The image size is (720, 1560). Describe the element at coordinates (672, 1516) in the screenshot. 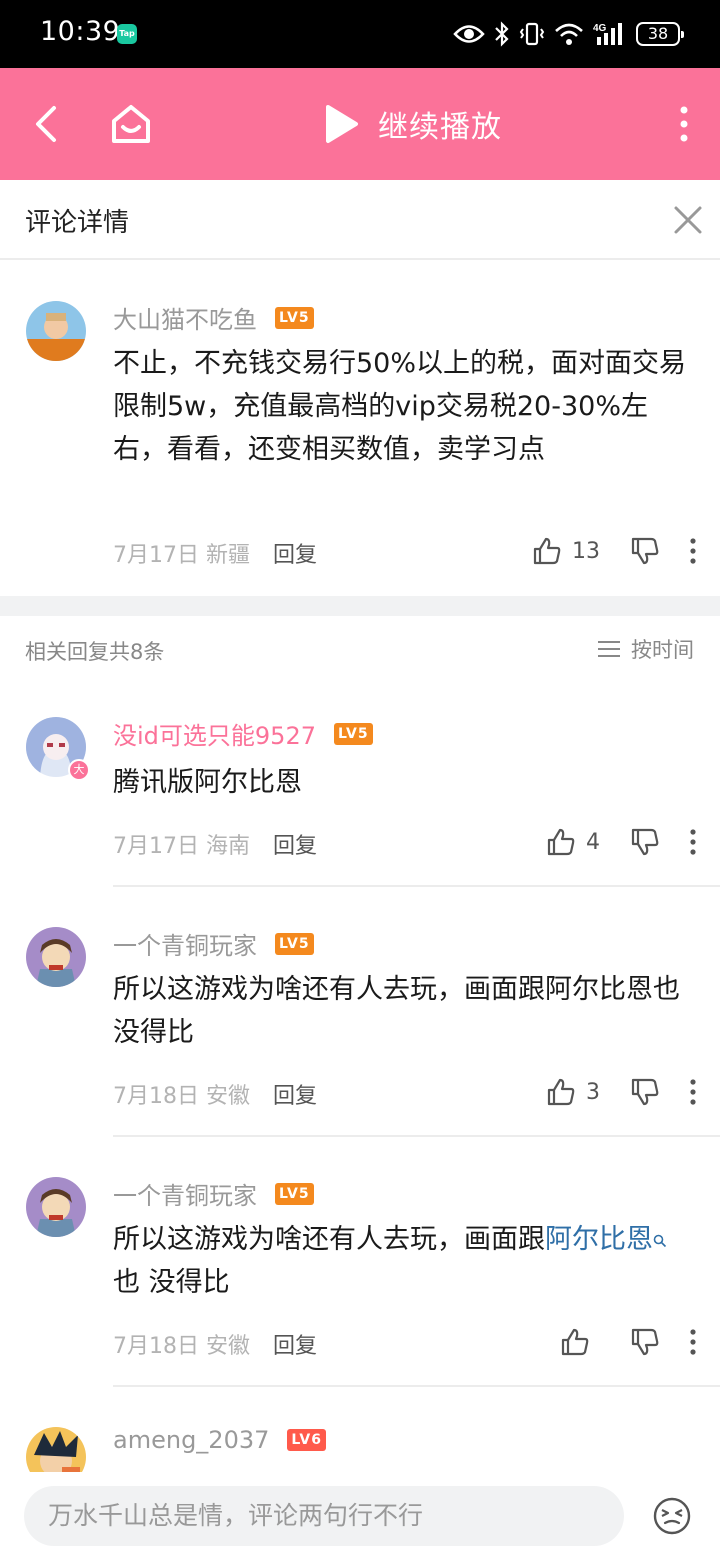

I see `emoji-icon` at that location.